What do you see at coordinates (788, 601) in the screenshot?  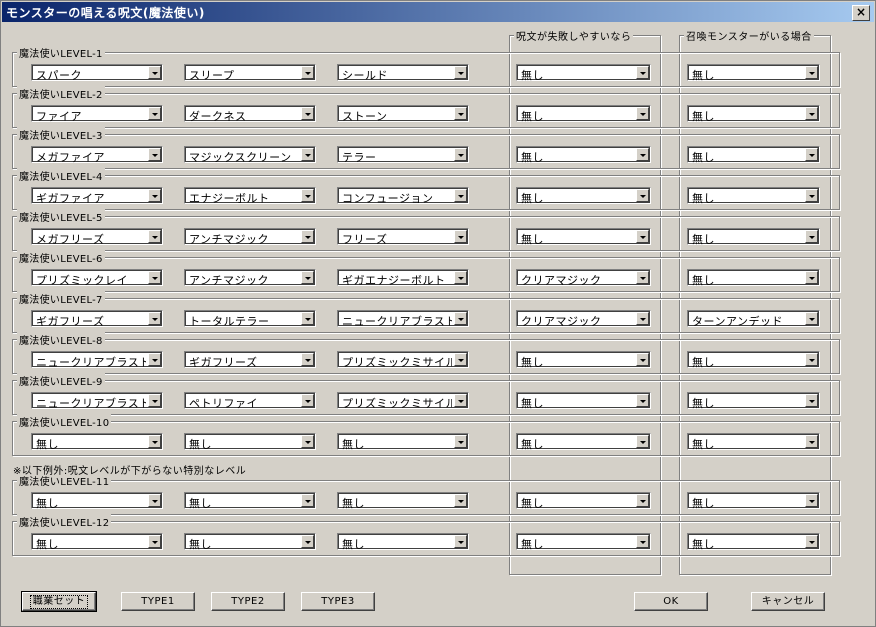 I see `cancel-button: キャンセル` at bounding box center [788, 601].